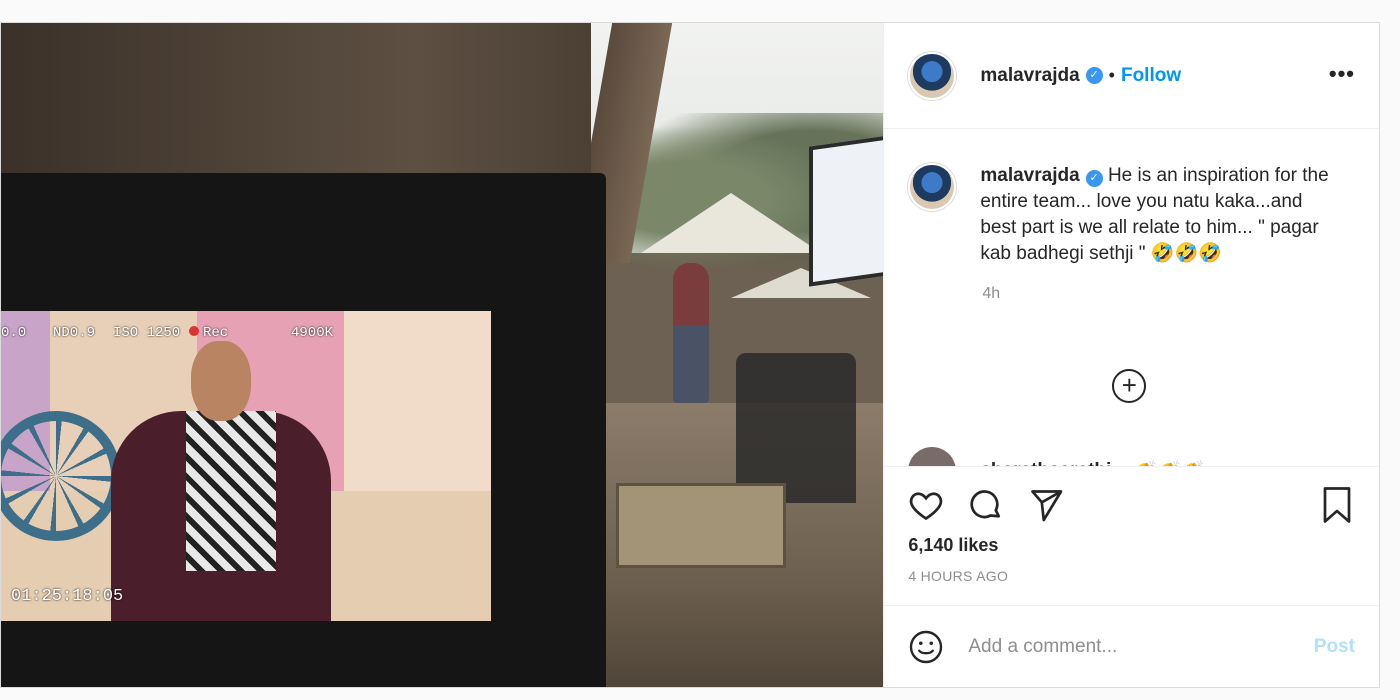  I want to click on screen-actor, so click(221, 481).